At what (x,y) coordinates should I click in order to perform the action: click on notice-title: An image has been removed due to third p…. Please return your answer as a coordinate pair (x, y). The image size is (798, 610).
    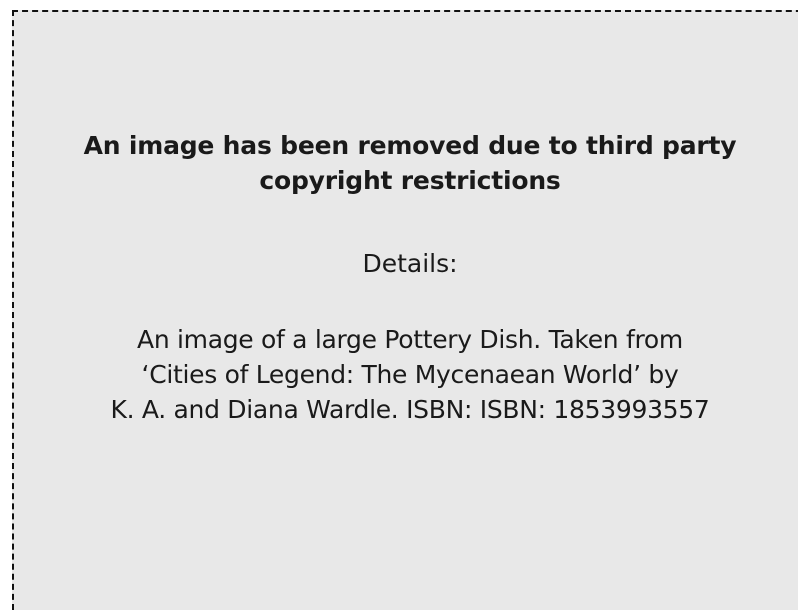
    Looking at the image, I should click on (410, 163).